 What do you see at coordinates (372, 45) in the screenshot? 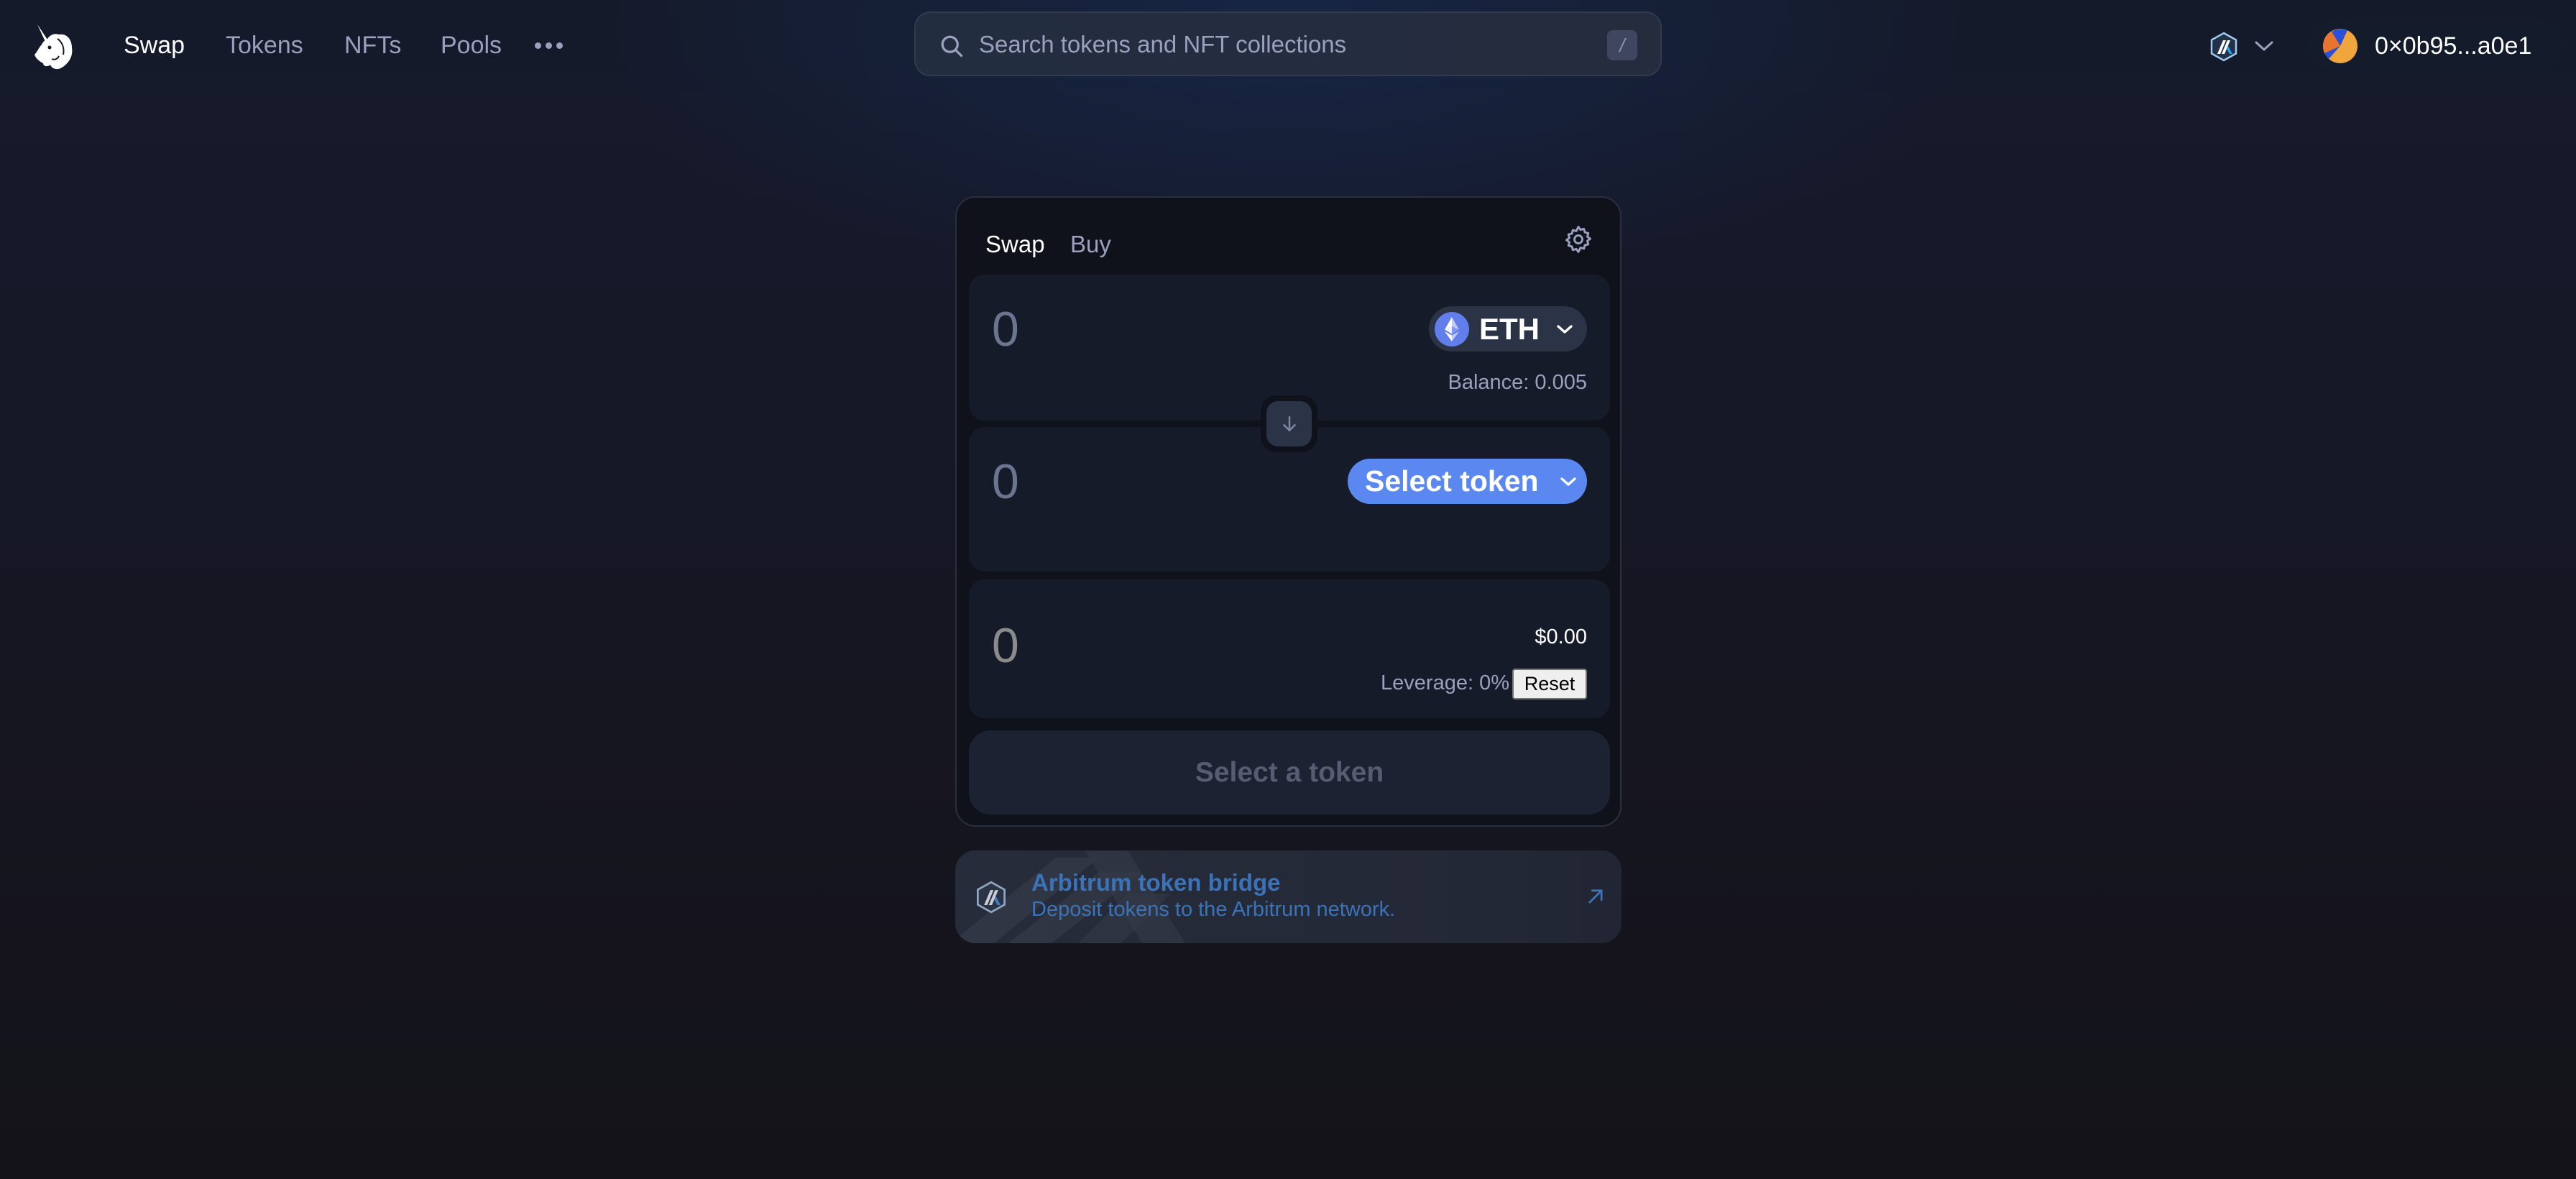
I see `nav-nfts: NFTs` at bounding box center [372, 45].